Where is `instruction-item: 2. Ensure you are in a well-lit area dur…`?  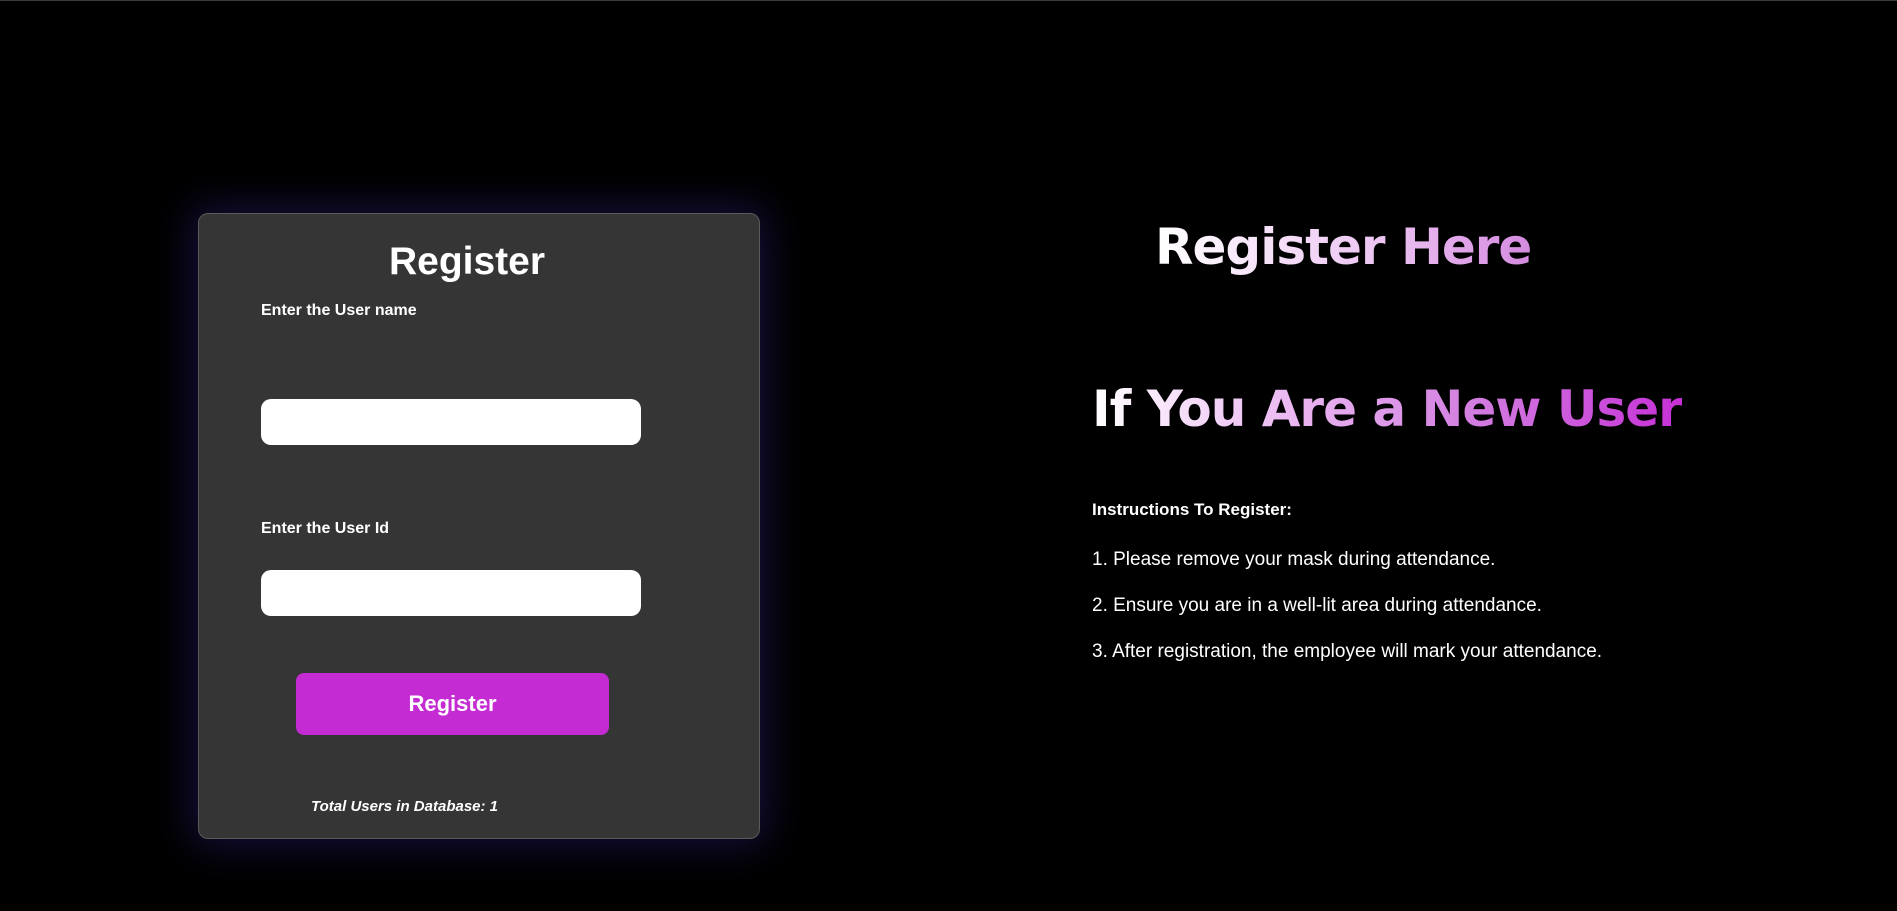 instruction-item: 2. Ensure you are in a well-lit area dur… is located at coordinates (1317, 605).